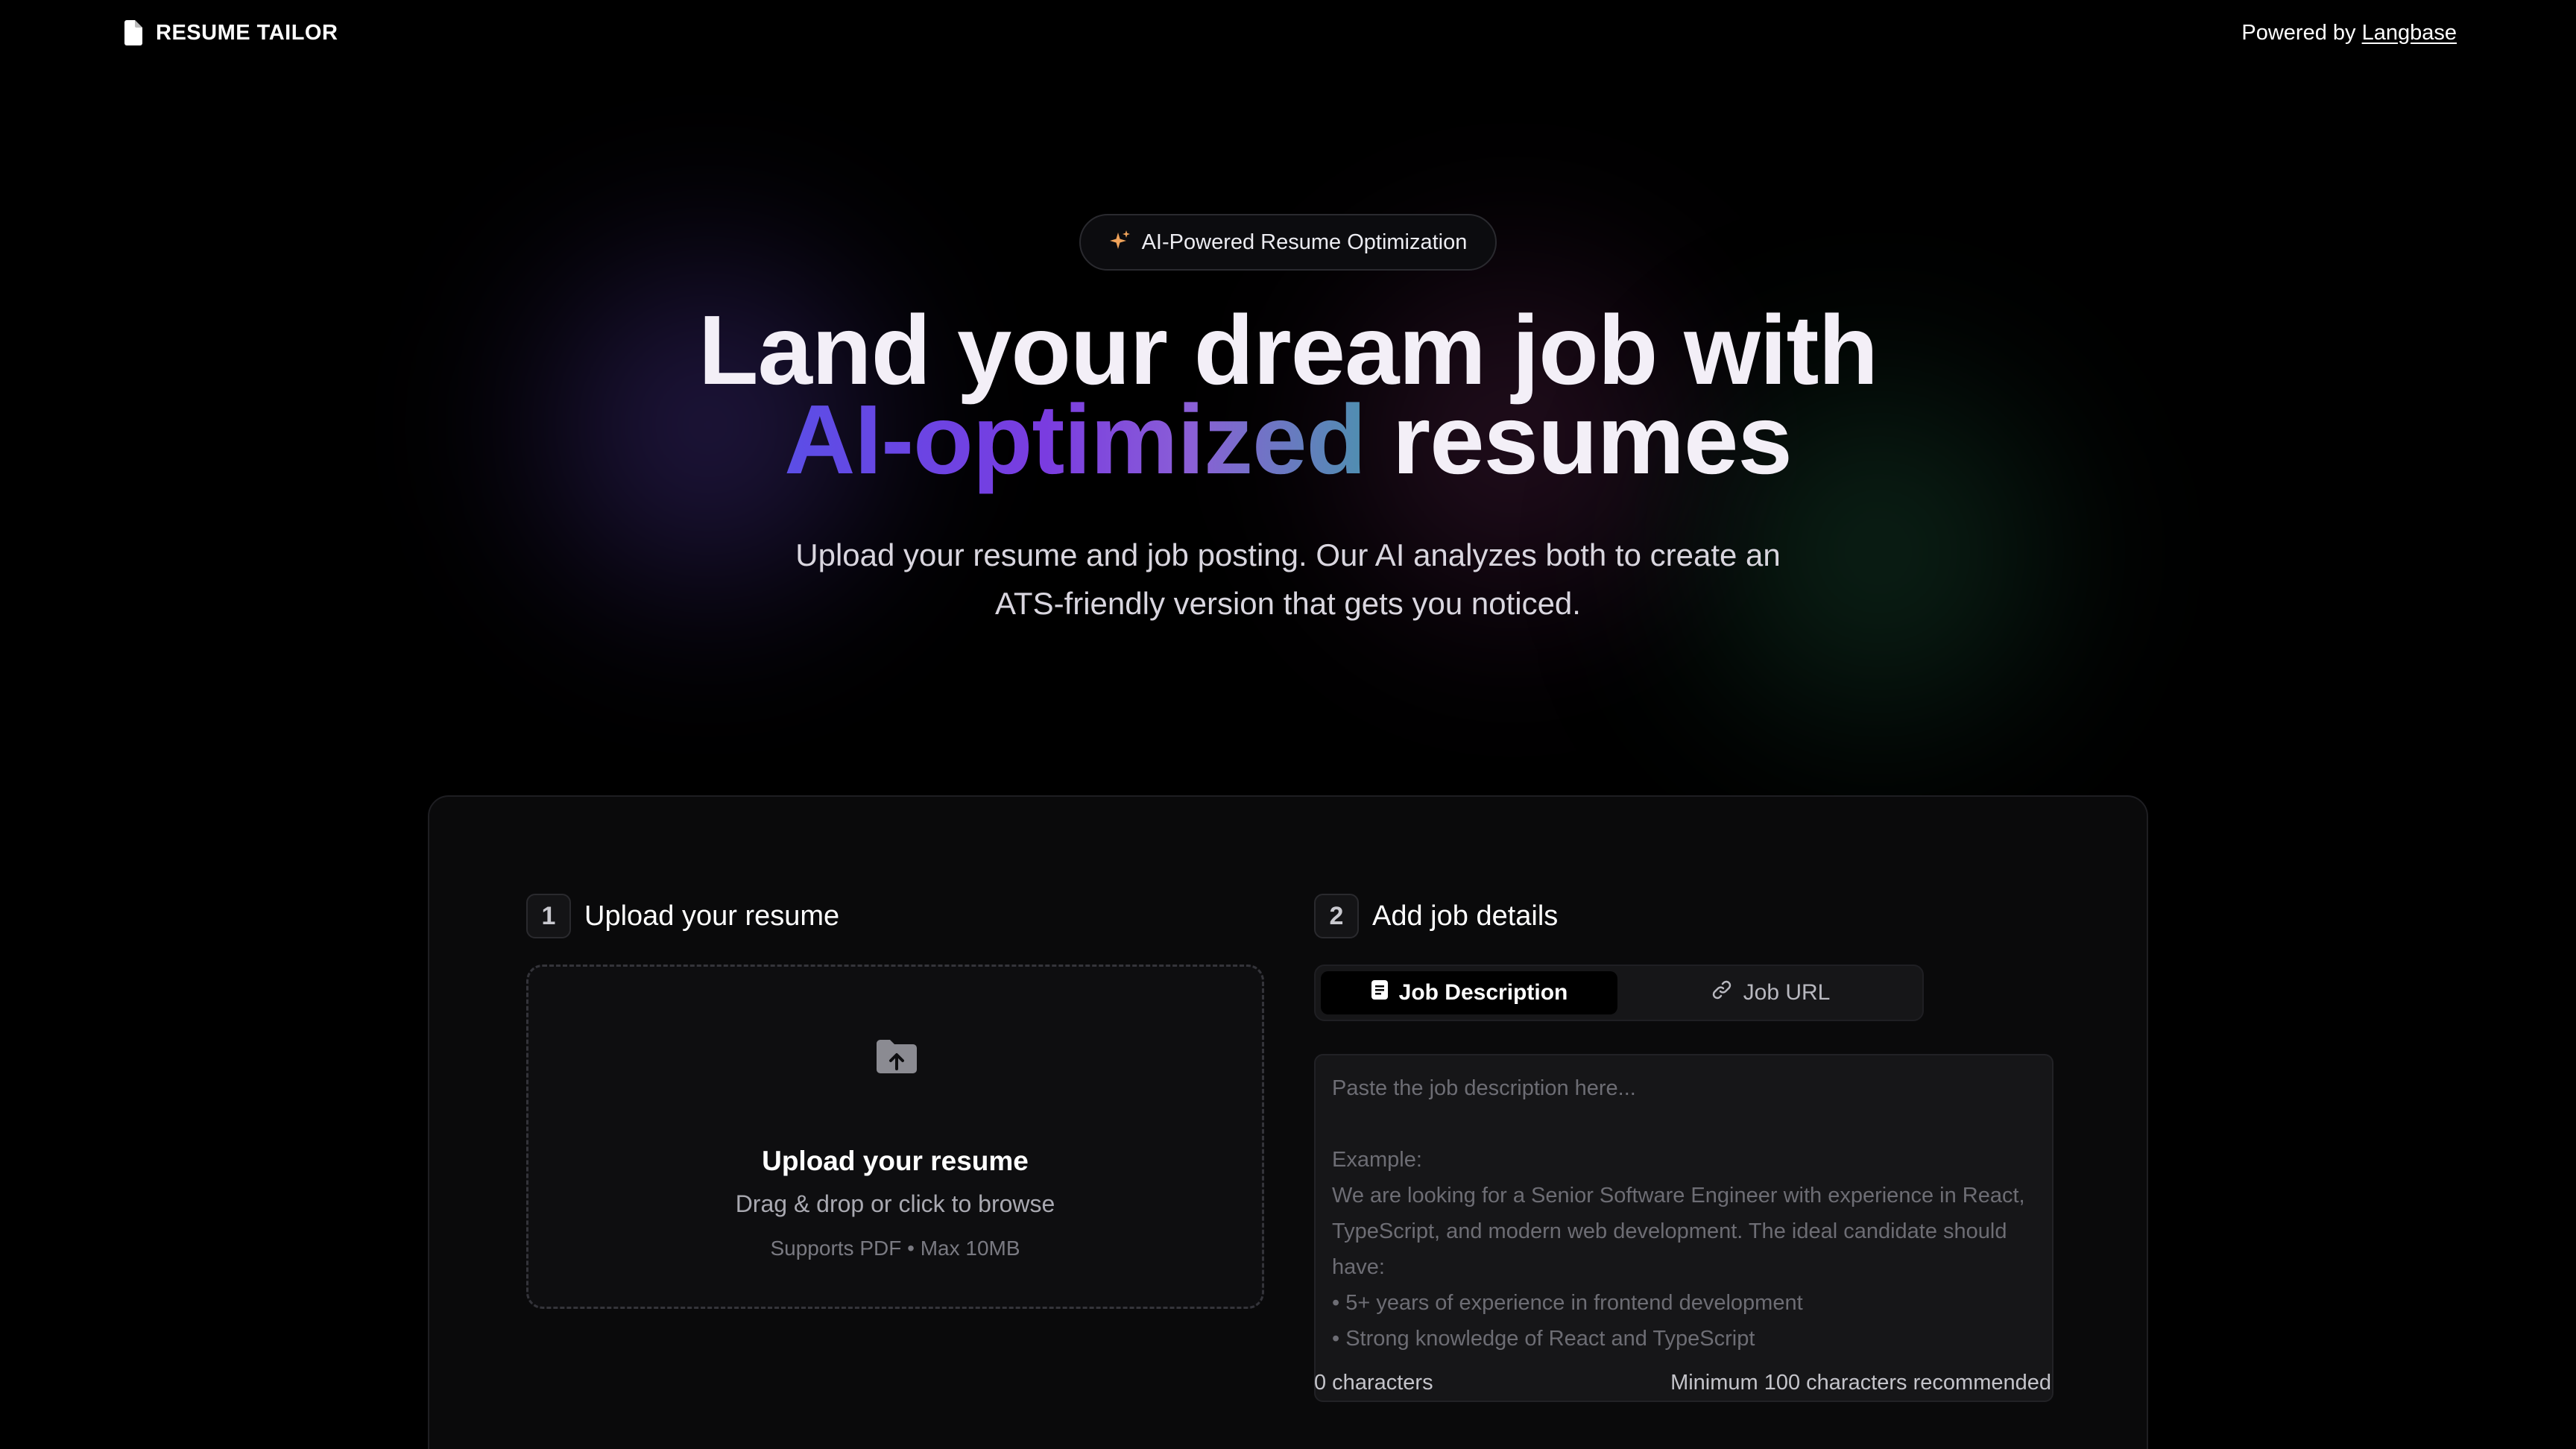 The width and height of the screenshot is (2576, 1449). I want to click on top-header: RESUME TAILOR Powered by Langbase, so click(1288, 35).